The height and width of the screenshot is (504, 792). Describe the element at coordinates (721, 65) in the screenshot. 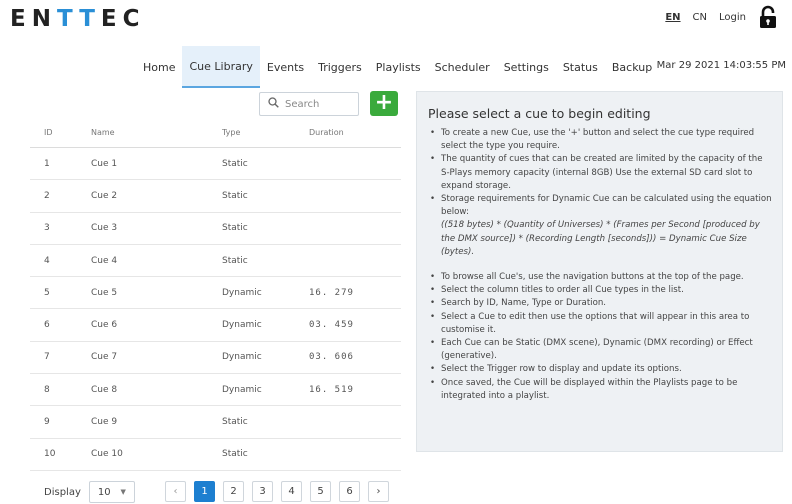

I see `datetime-display: Mar 29 2021 14:03:55 PM` at that location.